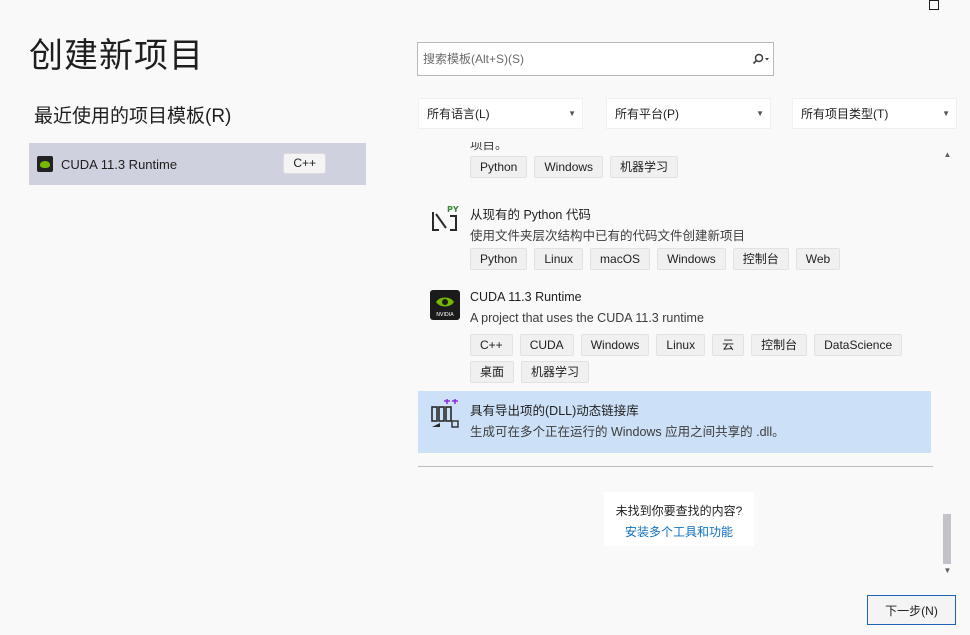 The height and width of the screenshot is (635, 970). I want to click on dll-icon, so click(445, 413).